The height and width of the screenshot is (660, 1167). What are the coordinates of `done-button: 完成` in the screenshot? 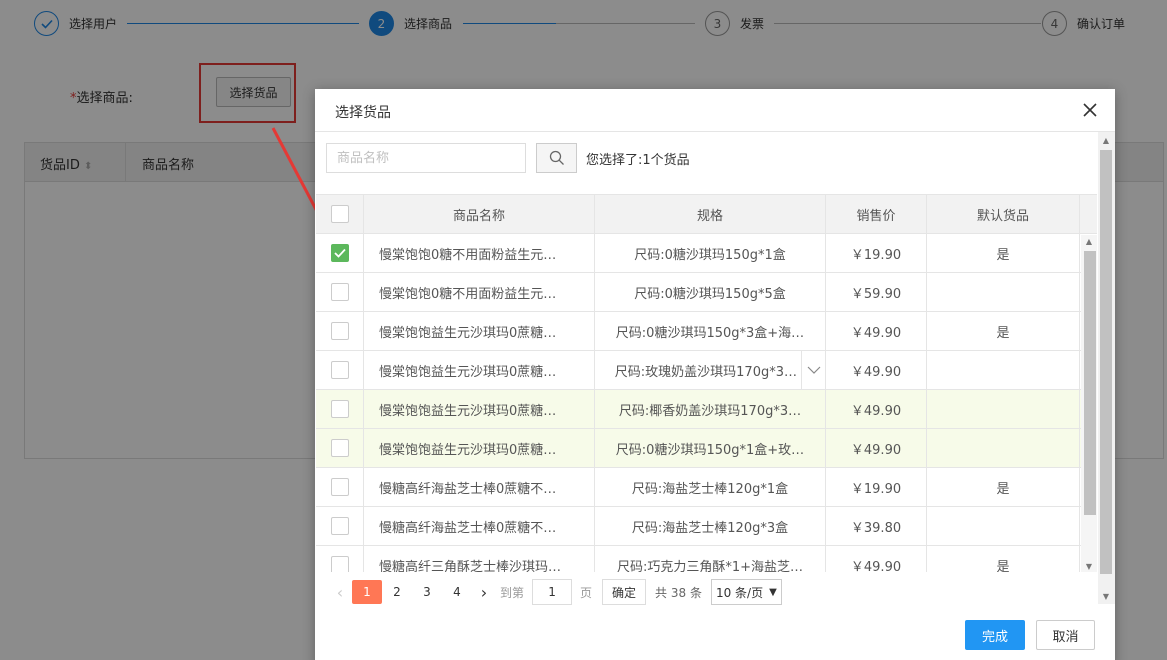 It's located at (995, 635).